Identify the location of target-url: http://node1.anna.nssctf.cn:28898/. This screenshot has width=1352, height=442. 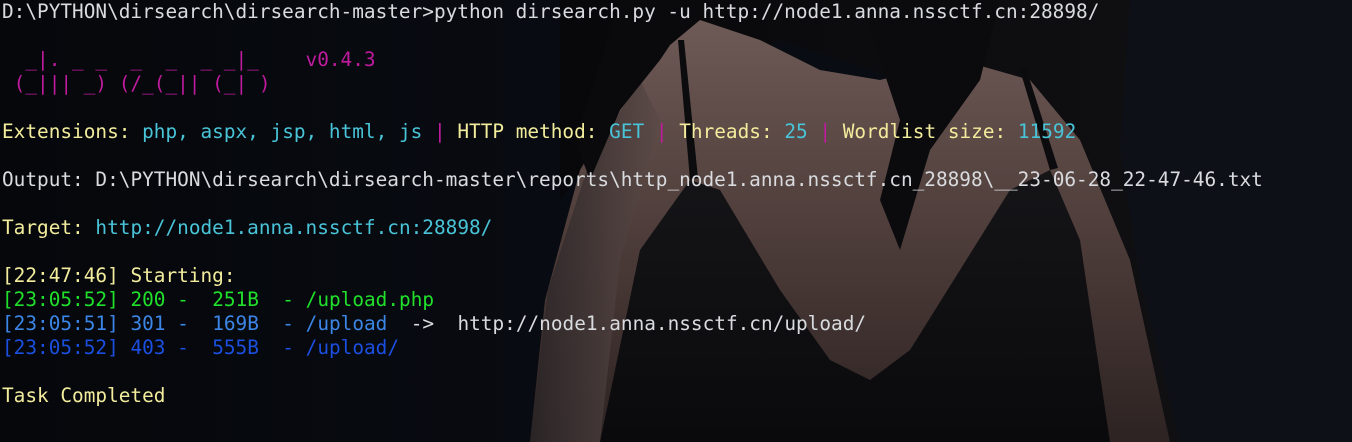
(294, 227).